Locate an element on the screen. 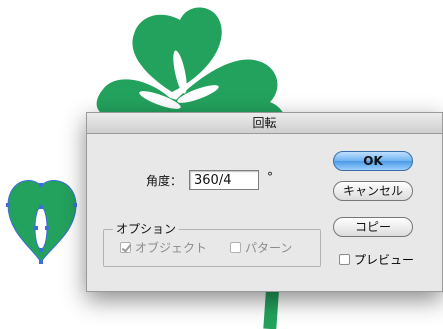  cancel-button: キャンセル is located at coordinates (373, 191).